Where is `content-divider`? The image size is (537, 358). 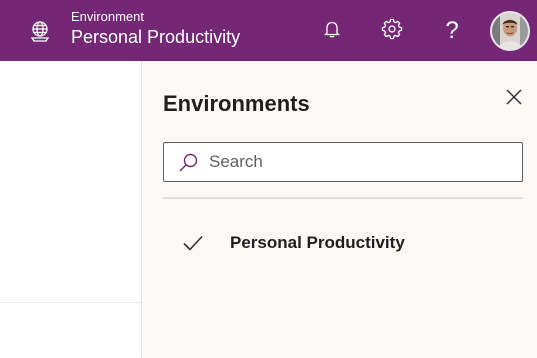
content-divider is located at coordinates (70, 302).